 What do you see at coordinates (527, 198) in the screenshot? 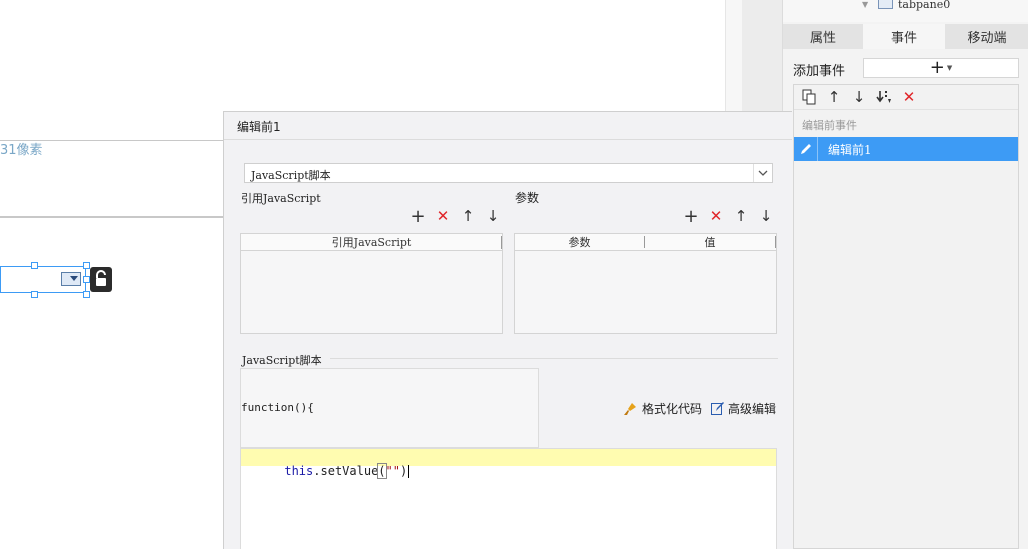
I see `param-section-label: 参数` at bounding box center [527, 198].